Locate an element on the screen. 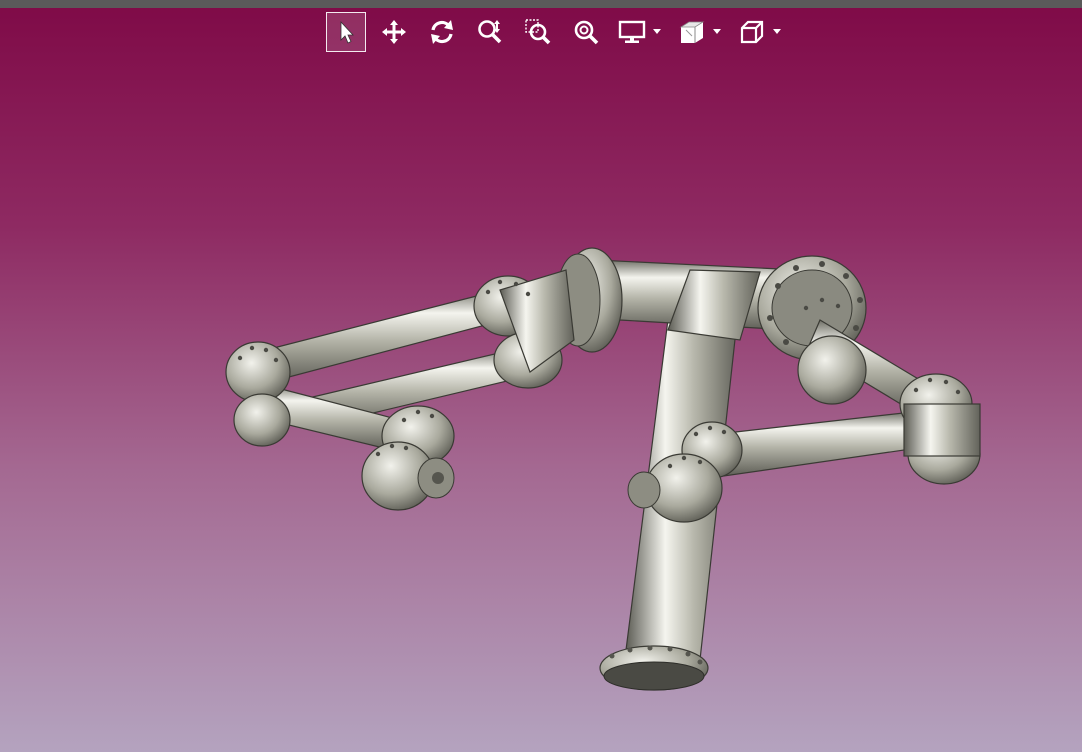 The height and width of the screenshot is (752, 1082). zoom-dynamic-button is located at coordinates (490, 32).